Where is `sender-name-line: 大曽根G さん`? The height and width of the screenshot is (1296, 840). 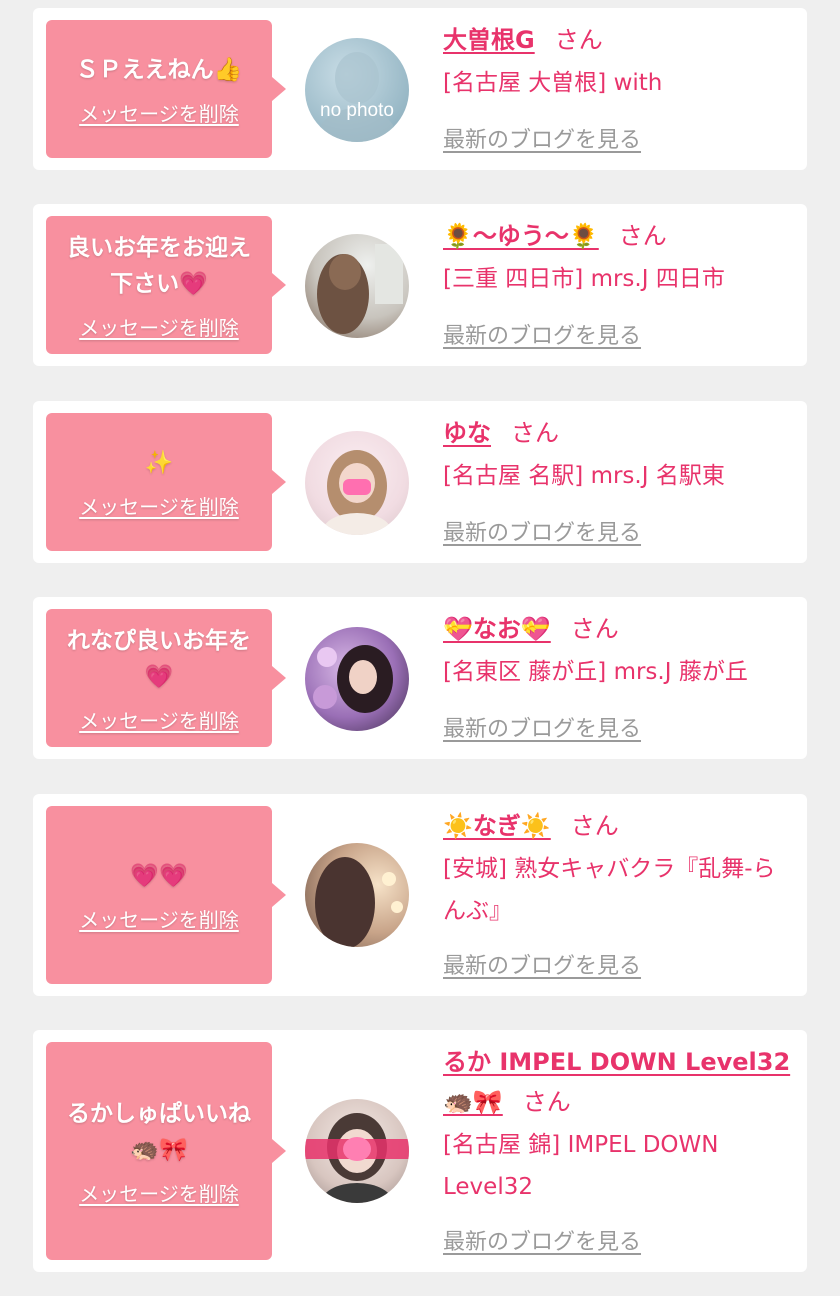
sender-name-line: 大曽根G さん is located at coordinates (618, 40).